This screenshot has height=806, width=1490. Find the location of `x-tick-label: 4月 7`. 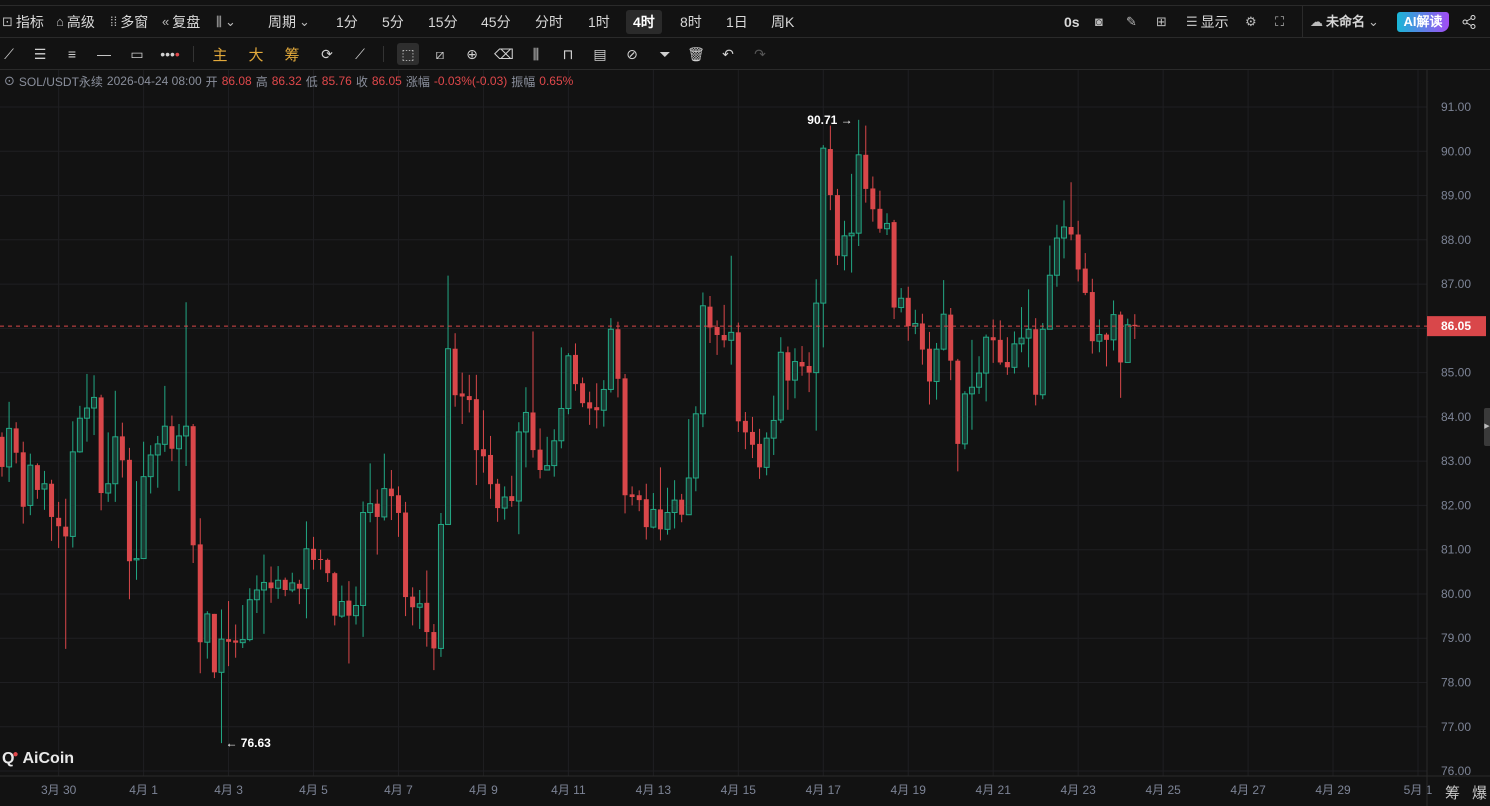

x-tick-label: 4月 7 is located at coordinates (398, 790).